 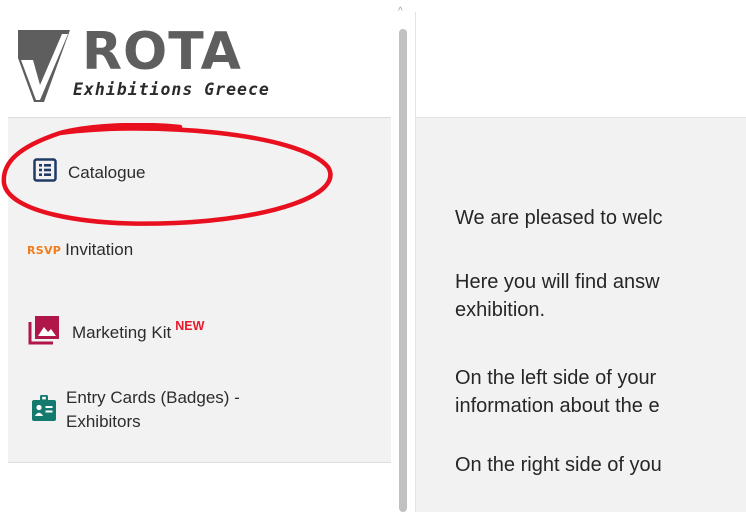 I want to click on new-badge: NEW, so click(x=190, y=325).